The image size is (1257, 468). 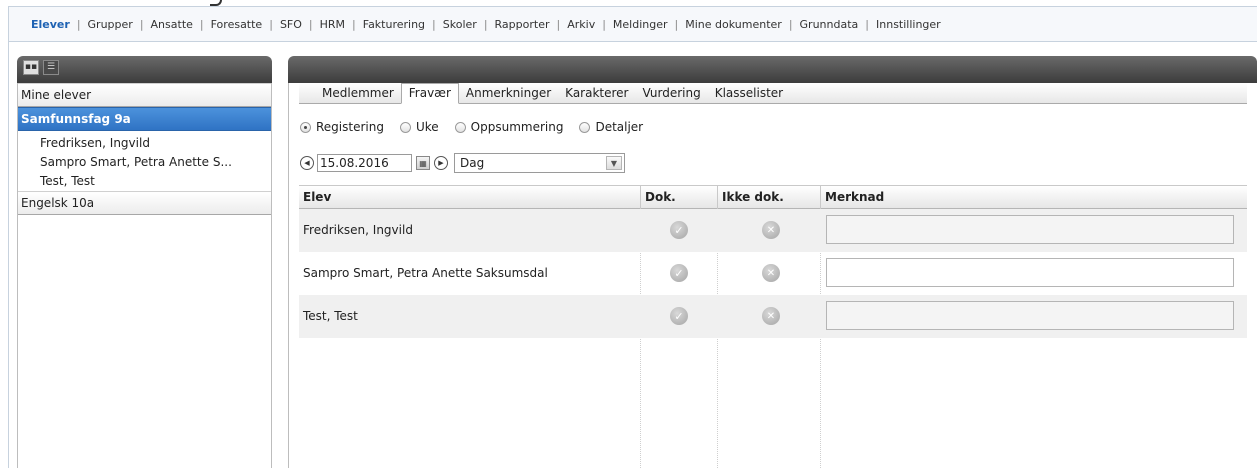 What do you see at coordinates (144, 203) in the screenshot?
I see `group-engelsk-10a: Engelsk 10a` at bounding box center [144, 203].